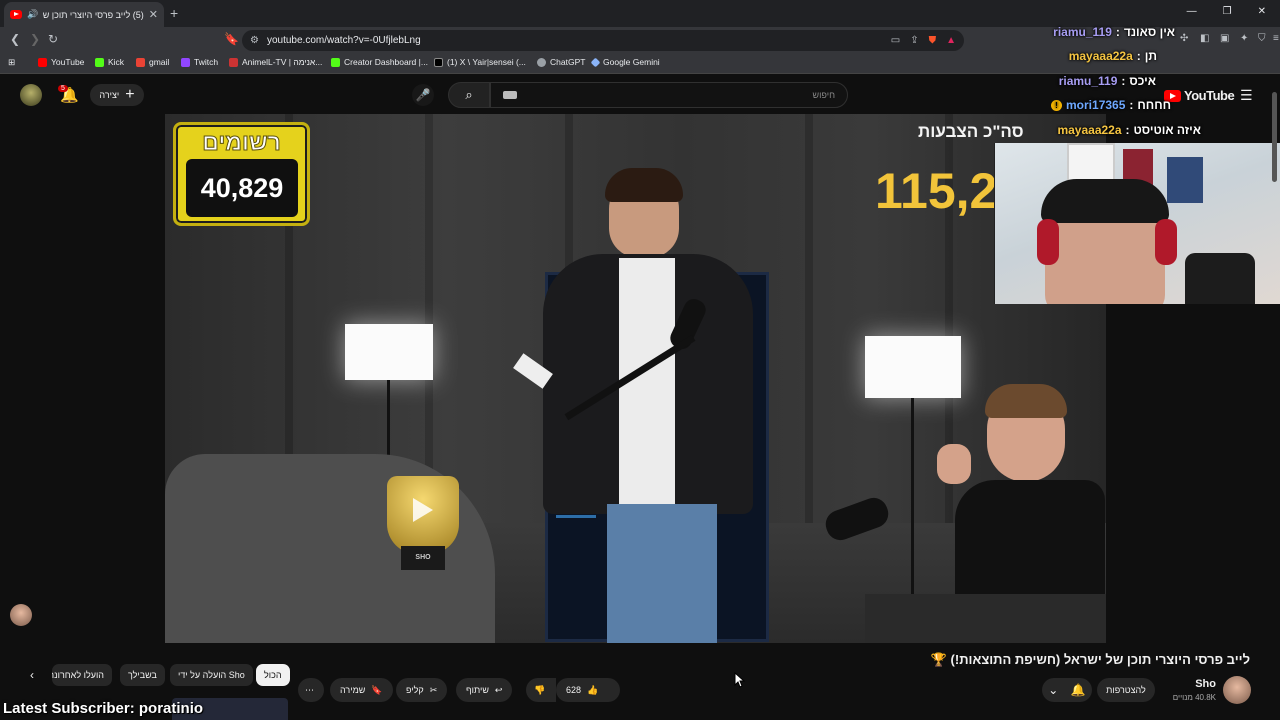  Describe the element at coordinates (415, 690) in the screenshot. I see `clip-label: קליפ` at that location.